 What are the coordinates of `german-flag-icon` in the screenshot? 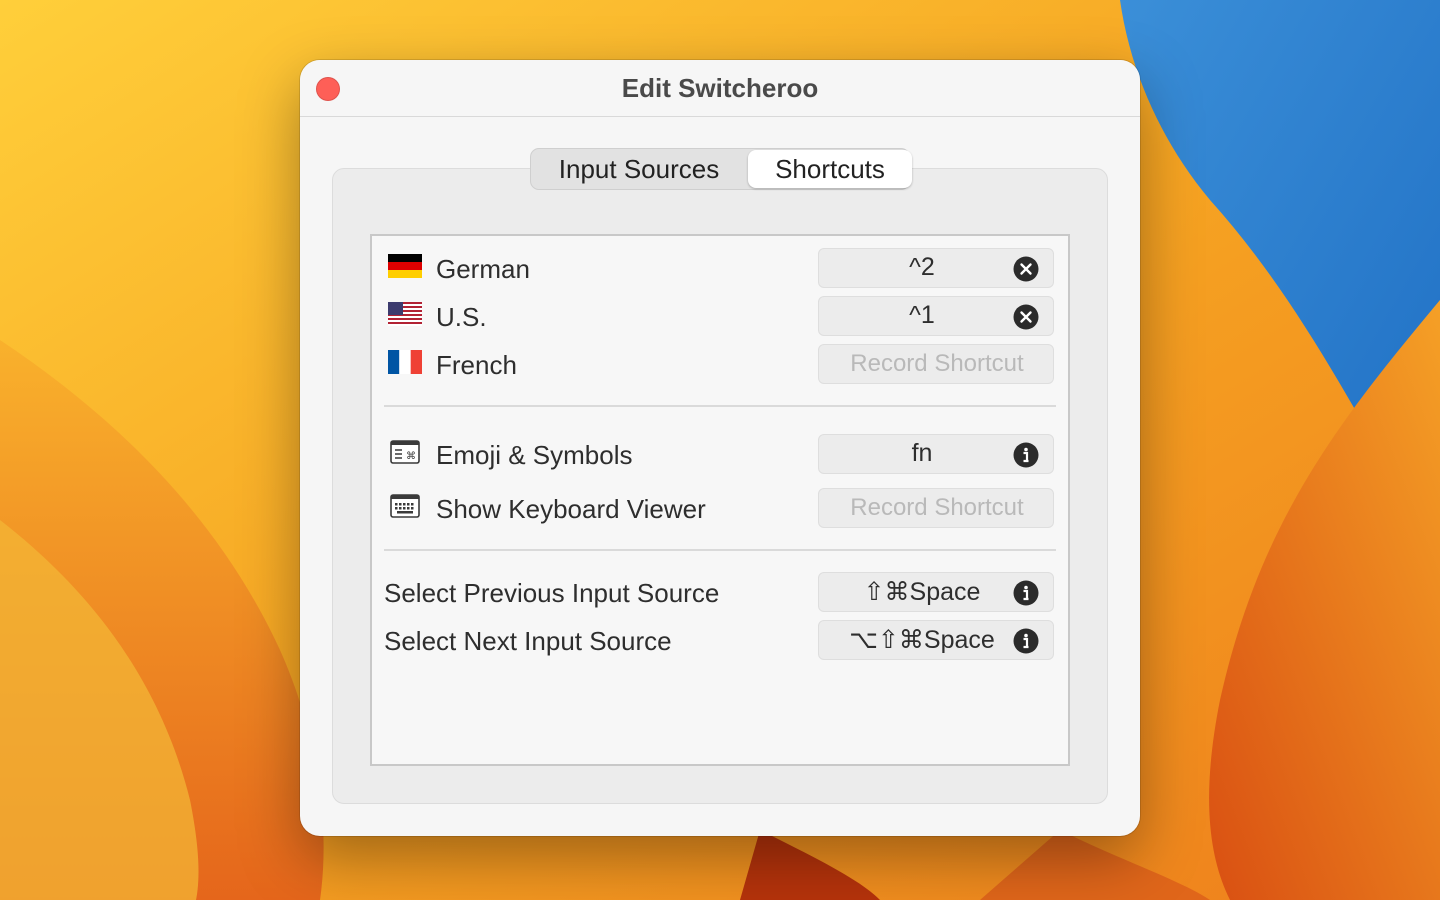 It's located at (405, 266).